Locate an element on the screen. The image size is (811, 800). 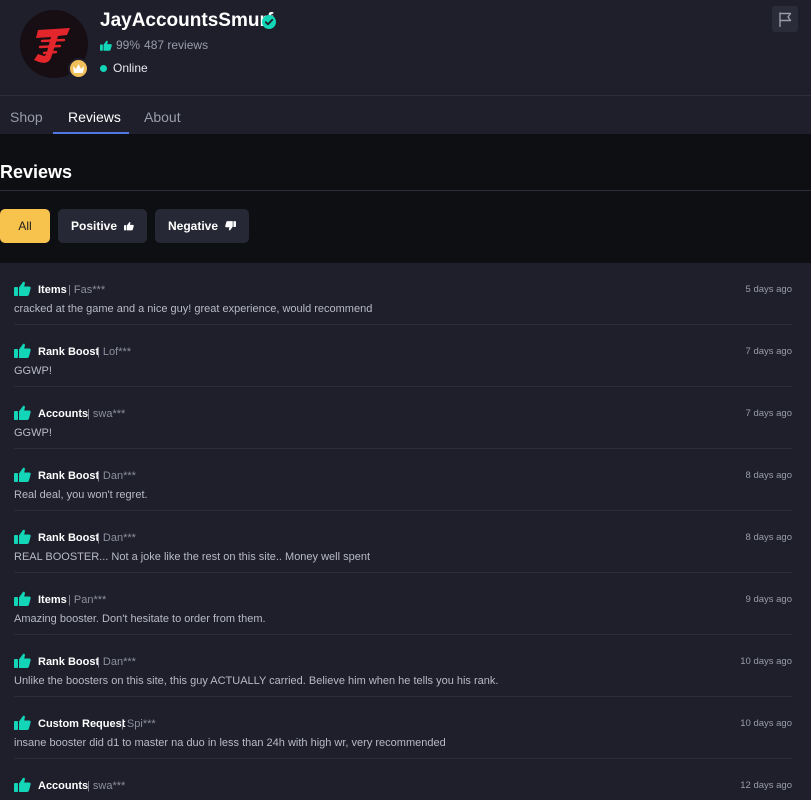
section-title: Reviews is located at coordinates (36, 172).